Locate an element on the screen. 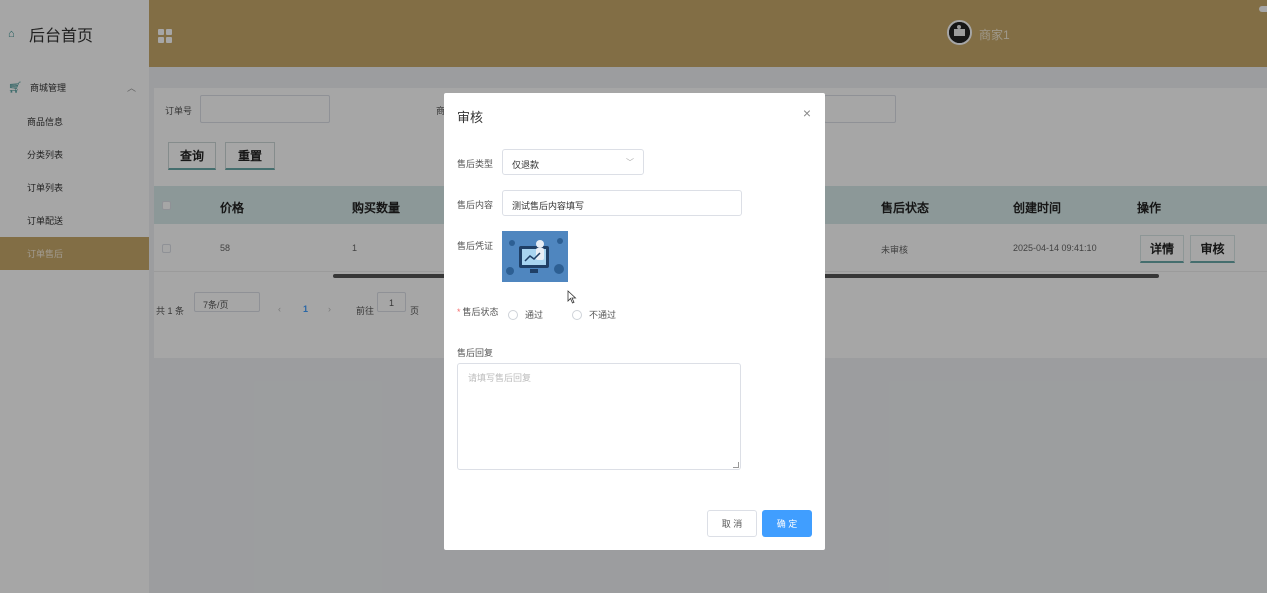 The width and height of the screenshot is (1267, 593). type-value: 仅退款 is located at coordinates (526, 165).